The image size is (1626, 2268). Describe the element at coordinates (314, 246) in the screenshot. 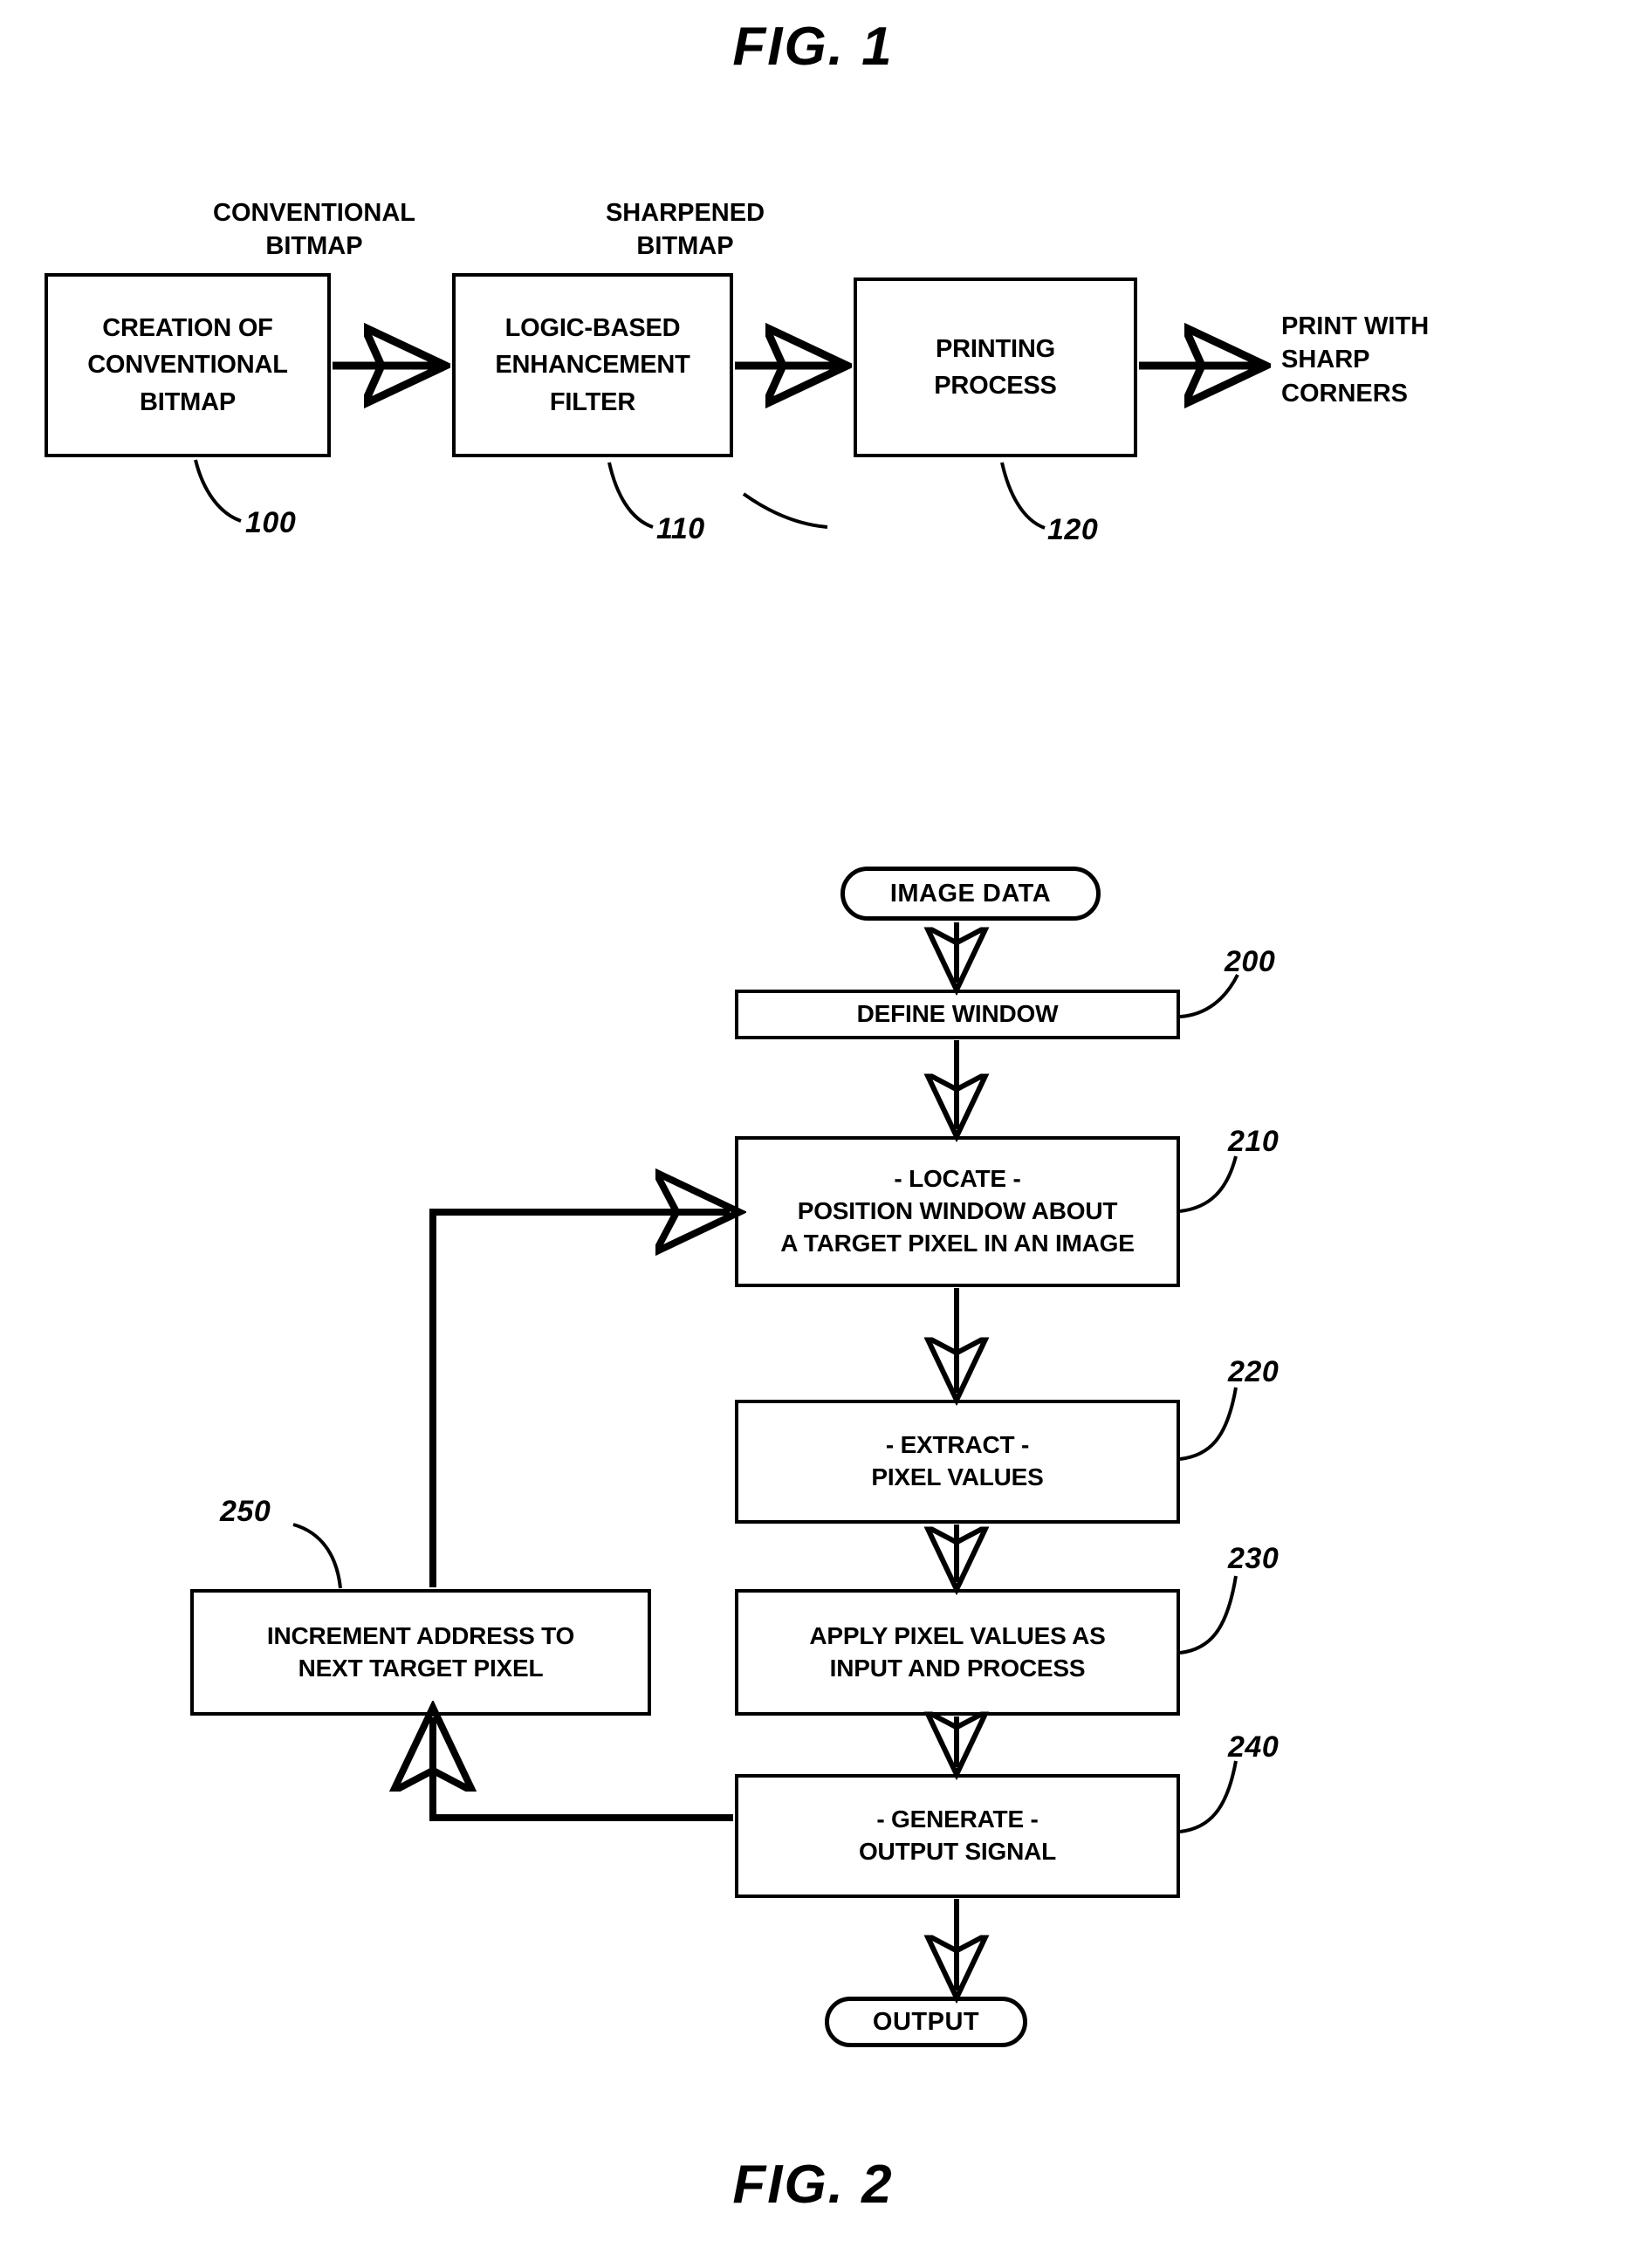

I see `fig1-label-conventional-bitmap-line2: BITMAP` at that location.